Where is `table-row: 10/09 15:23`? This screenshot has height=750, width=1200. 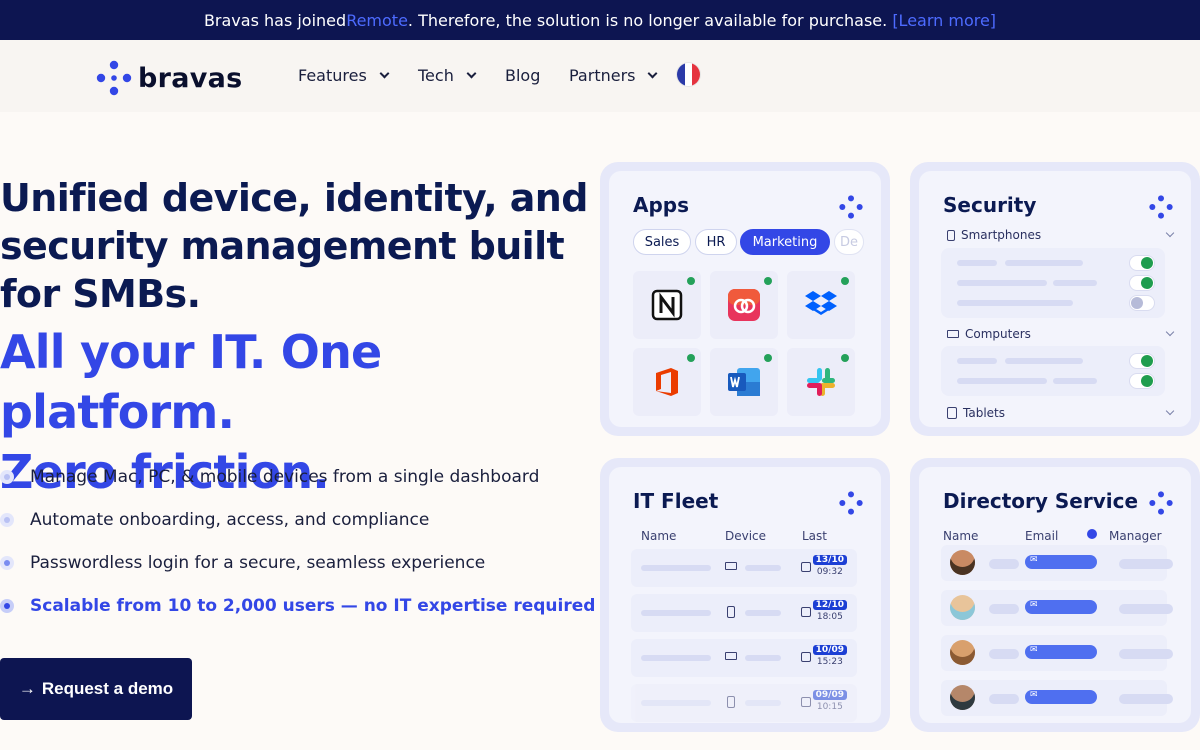
table-row: 10/09 15:23 is located at coordinates (744, 658).